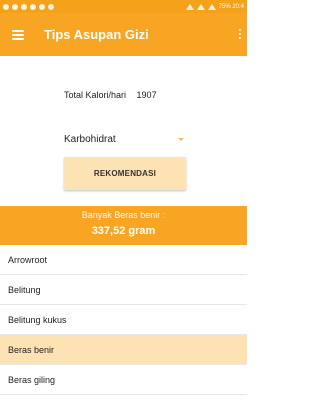  I want to click on wifi-icon, so click(211, 6).